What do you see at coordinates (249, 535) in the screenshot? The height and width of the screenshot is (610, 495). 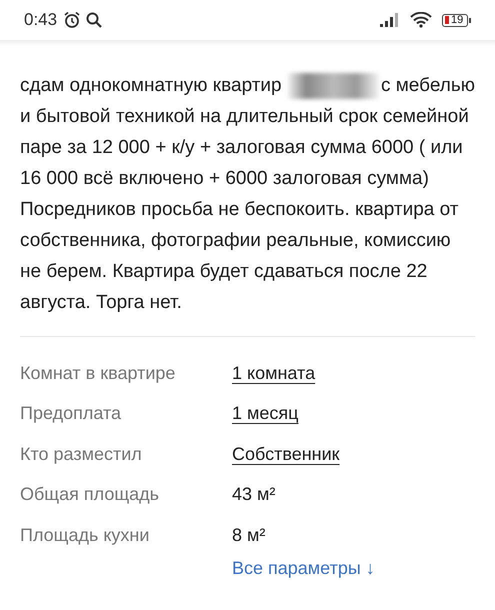 I see `param-value: 8 м²` at bounding box center [249, 535].